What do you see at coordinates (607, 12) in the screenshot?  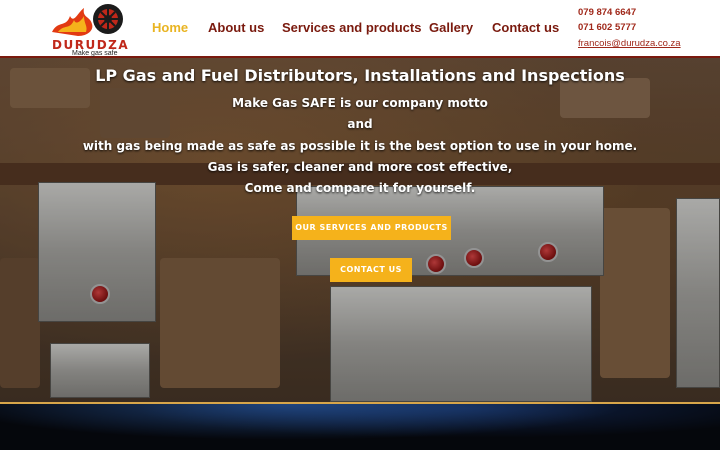 I see `phone-number-1: 079 874 6647` at bounding box center [607, 12].